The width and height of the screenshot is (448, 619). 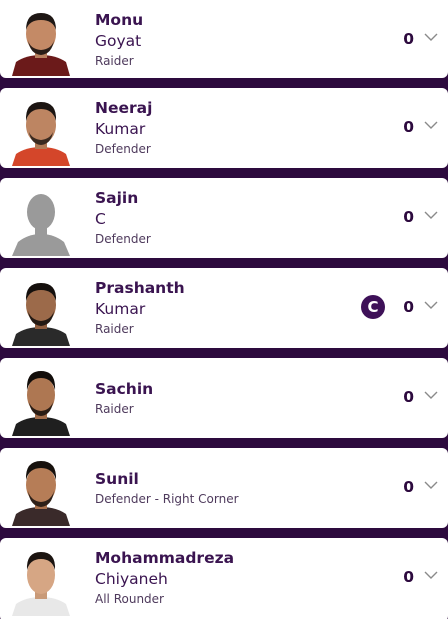 I want to click on player-role: All Rounder, so click(x=129, y=599).